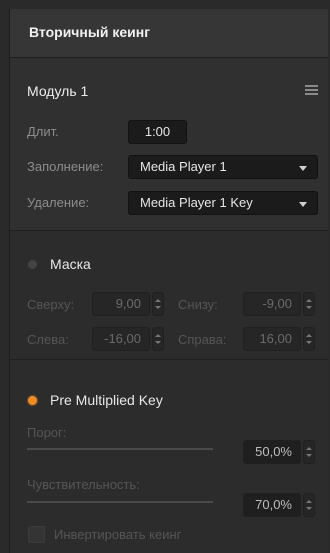 Image resolution: width=330 pixels, height=553 pixels. What do you see at coordinates (272, 304) in the screenshot?
I see `mask-bottom-field: -9,00` at bounding box center [272, 304].